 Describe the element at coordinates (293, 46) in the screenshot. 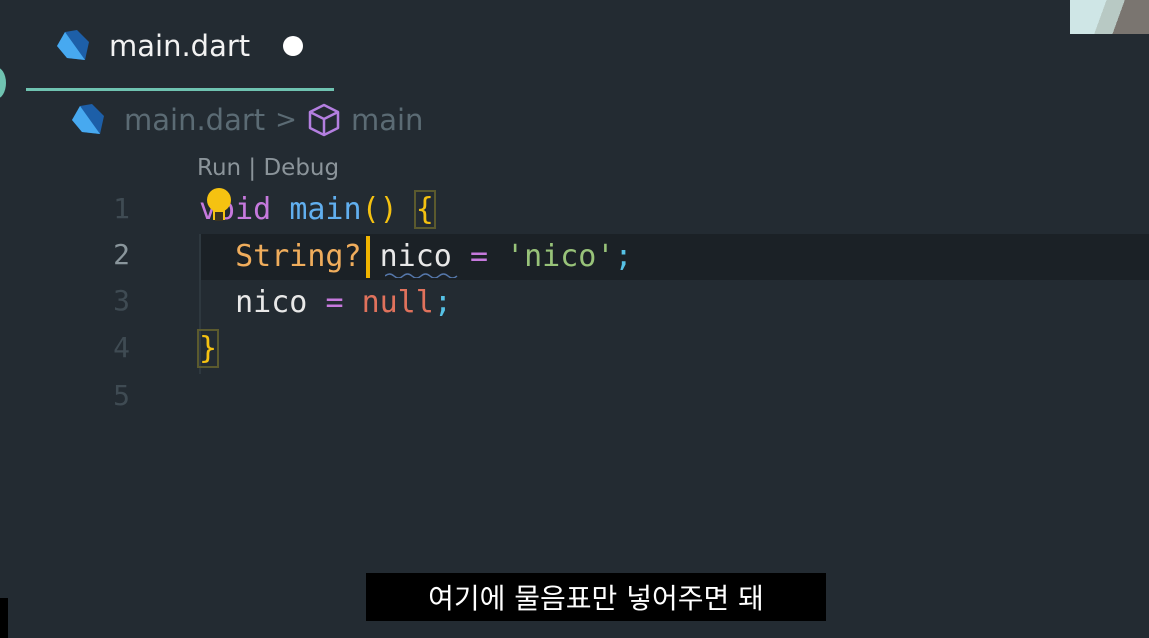

I see `unsaved-dot-icon` at that location.